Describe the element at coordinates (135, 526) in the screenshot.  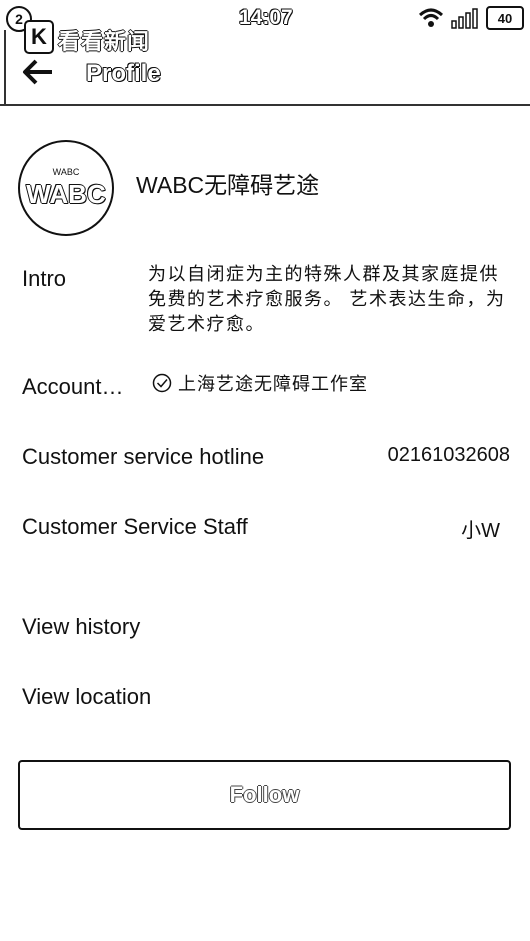
I see `staff-label: Customer Service Staff` at that location.